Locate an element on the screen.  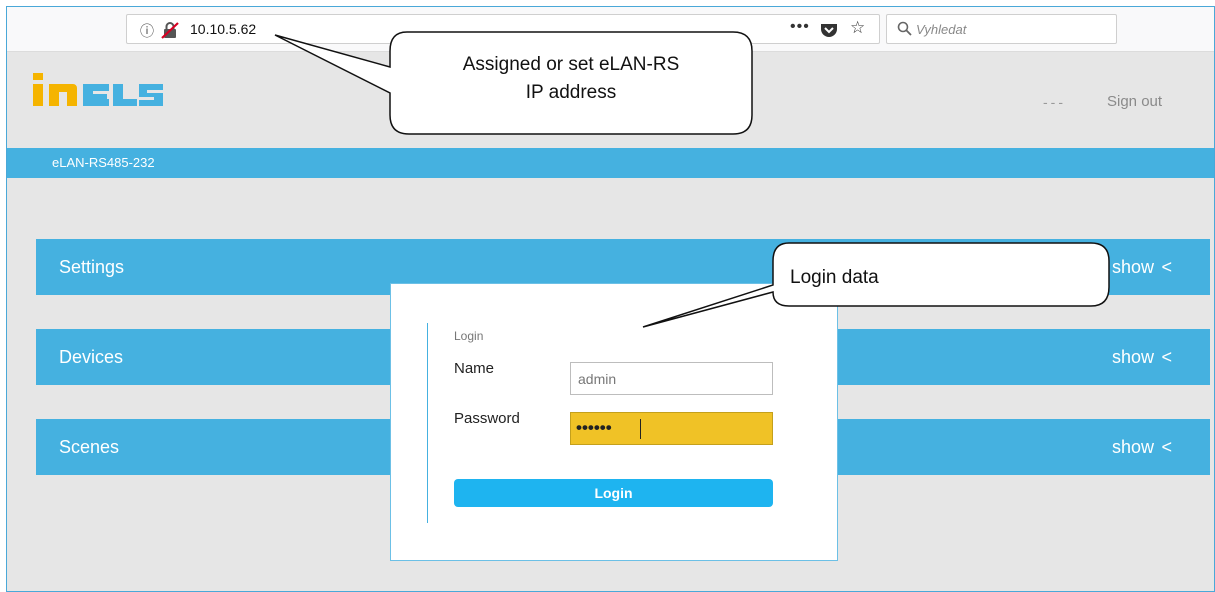
ip-callout-line2: IP address is located at coordinates (571, 92).